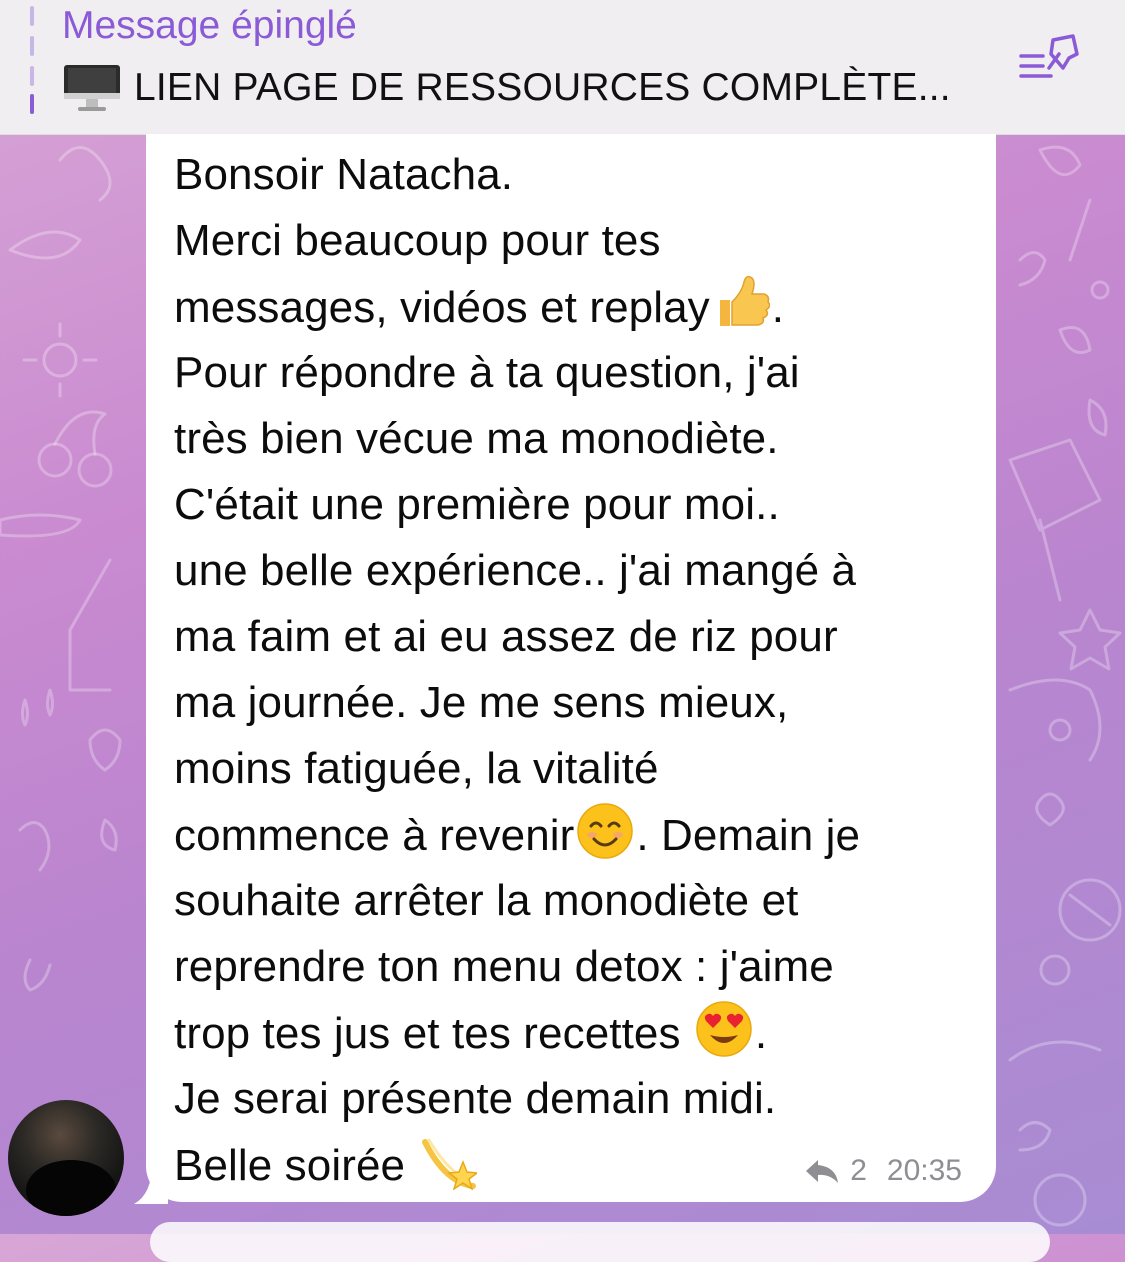 The height and width of the screenshot is (1262, 1125). Describe the element at coordinates (481, 702) in the screenshot. I see `message-line: ma journée. Je me sens mieux,` at that location.